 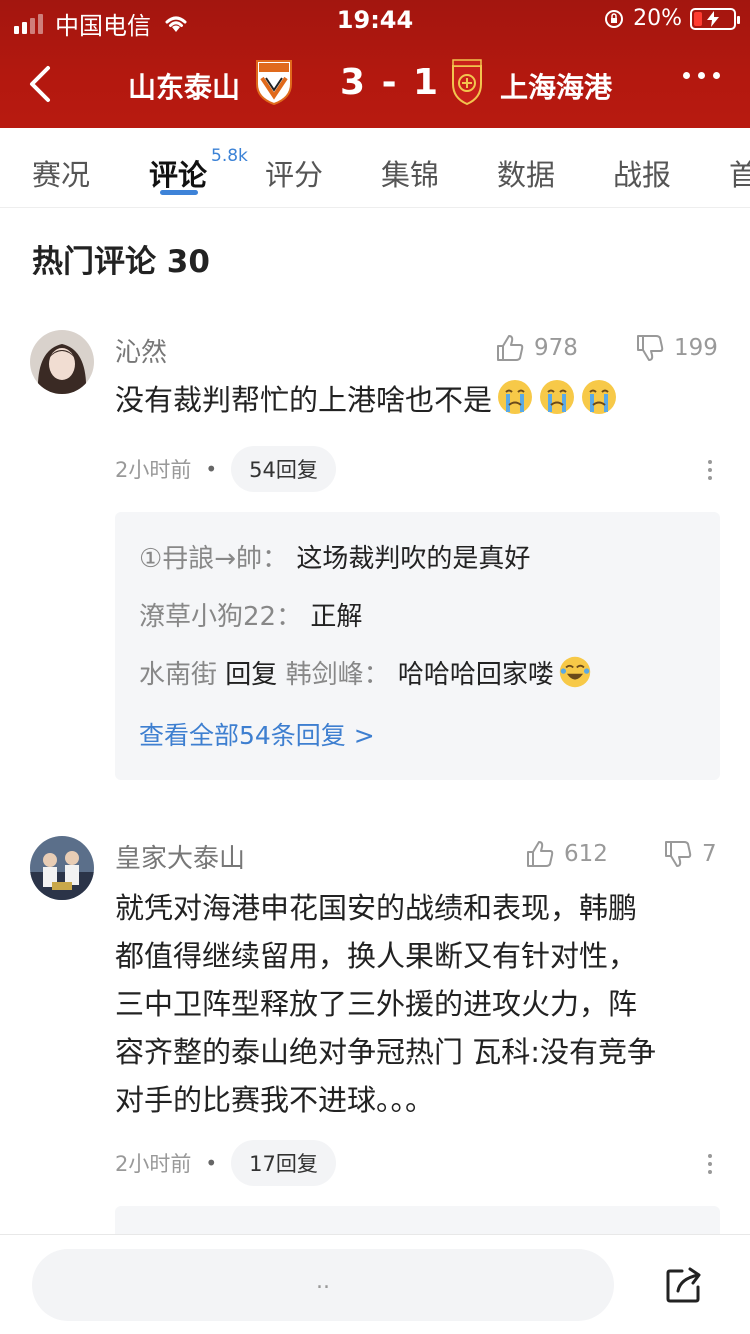 What do you see at coordinates (420, 400) in the screenshot?
I see `comment-text: 没有裁判帮忙的上港啥也不是` at bounding box center [420, 400].